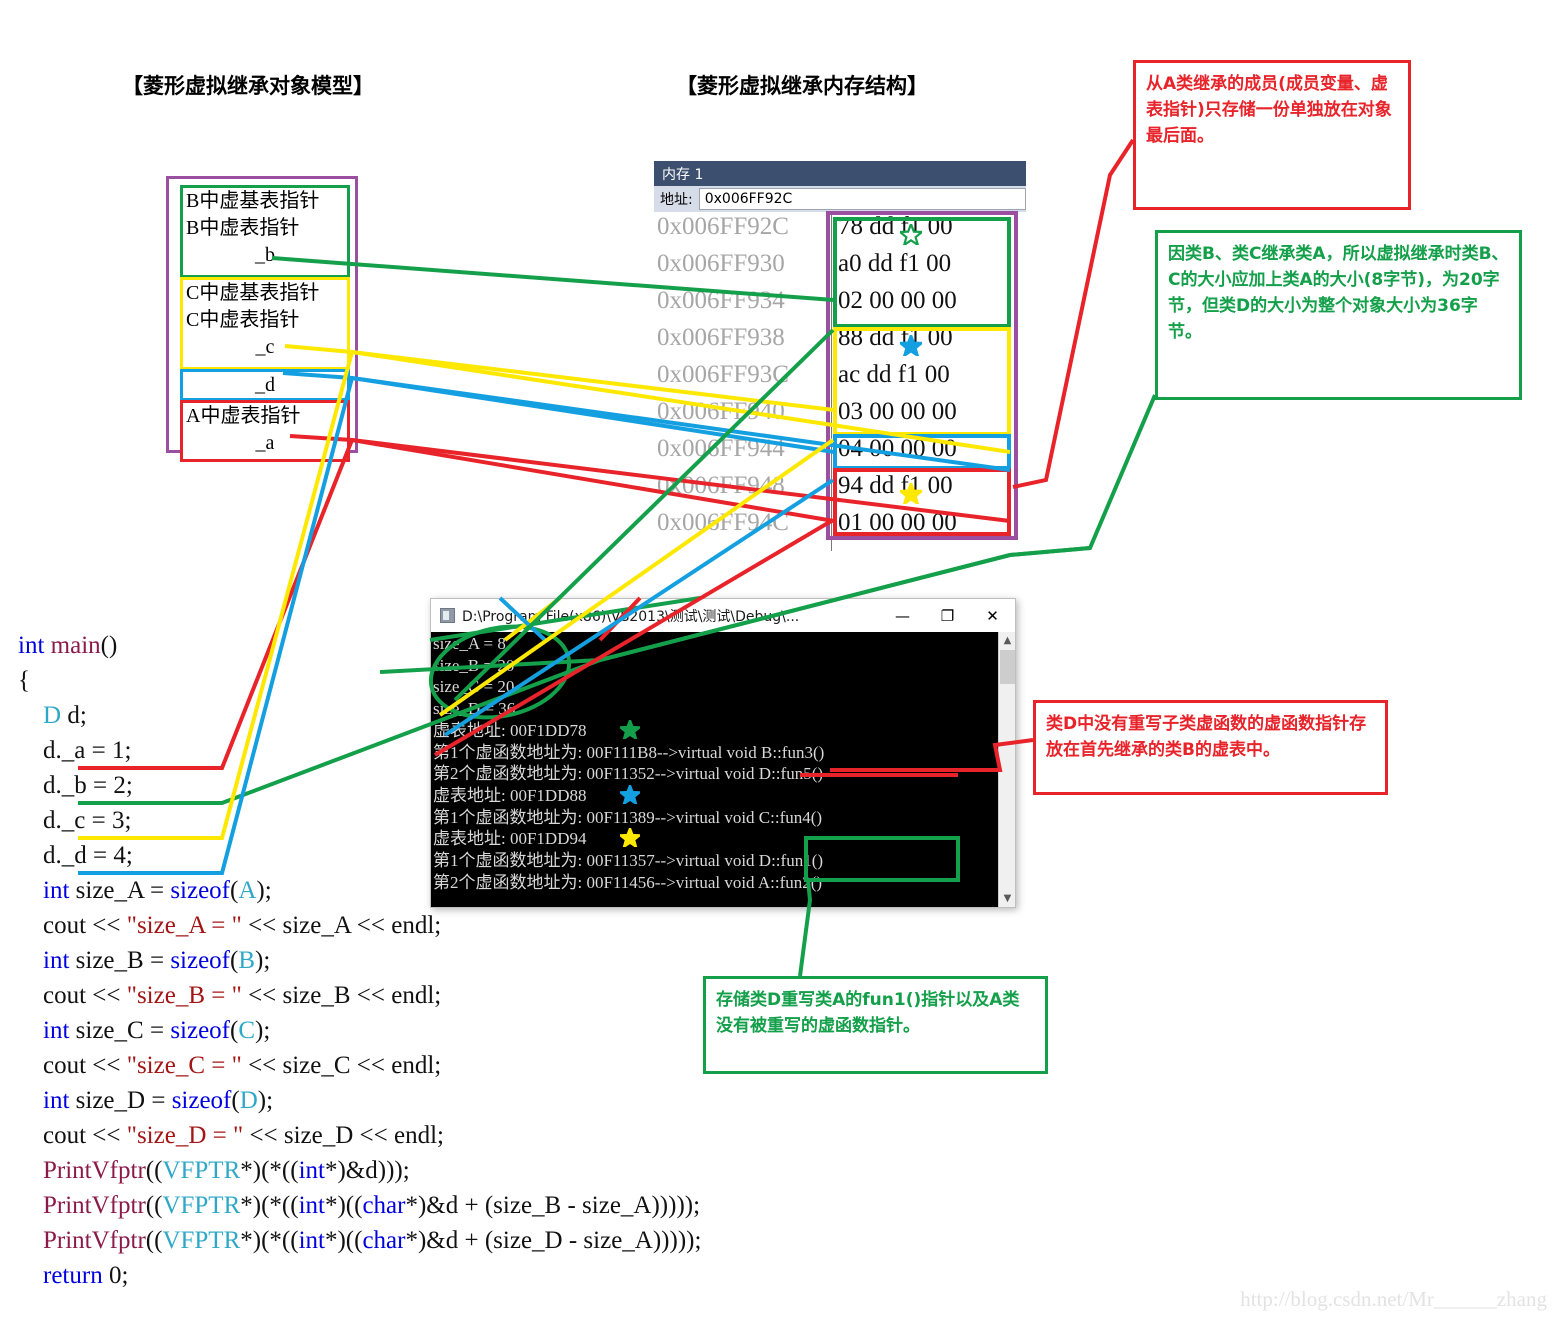 This screenshot has width=1555, height=1324. Describe the element at coordinates (721, 448) in the screenshot. I see `memory-row-address: 0x006FF944` at that location.